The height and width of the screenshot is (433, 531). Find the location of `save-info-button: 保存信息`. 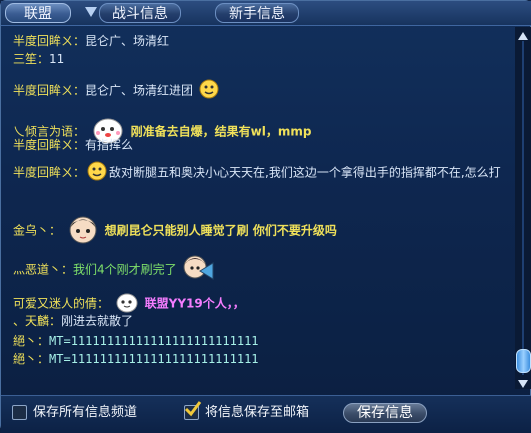

save-info-button: 保存信息 is located at coordinates (385, 413).